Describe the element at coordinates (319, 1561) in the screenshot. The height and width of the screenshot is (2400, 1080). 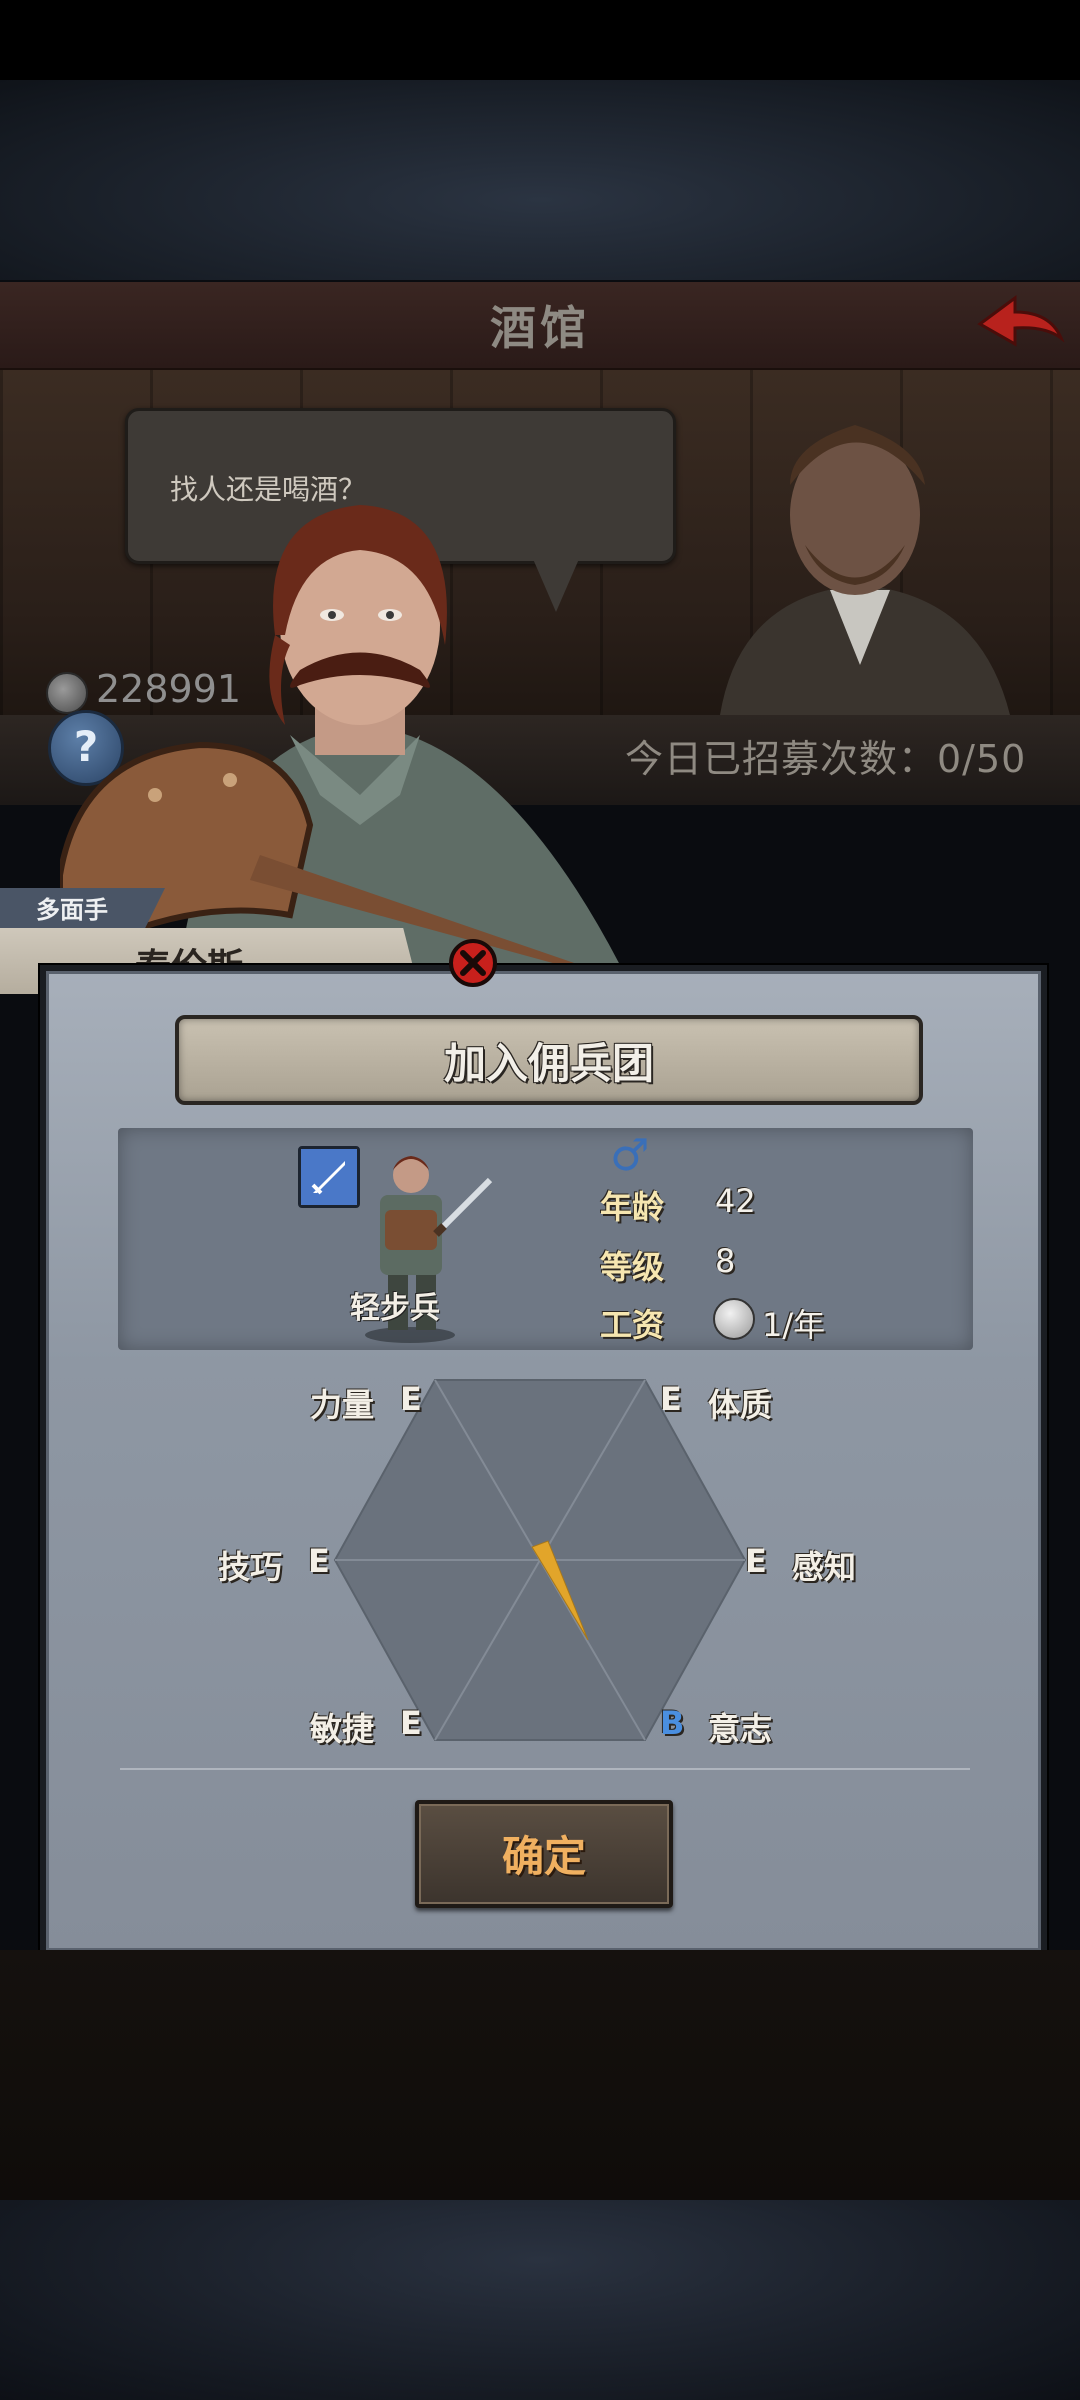
I see `attr-skill-grade: E` at that location.